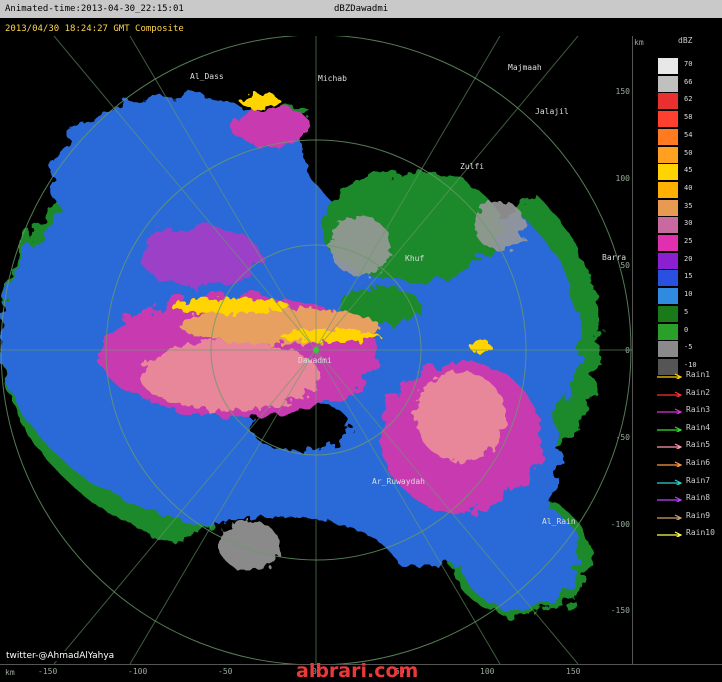 The width and height of the screenshot is (722, 682). What do you see at coordinates (690, 364) in the screenshot?
I see `legend-level-label: -10` at bounding box center [690, 364].